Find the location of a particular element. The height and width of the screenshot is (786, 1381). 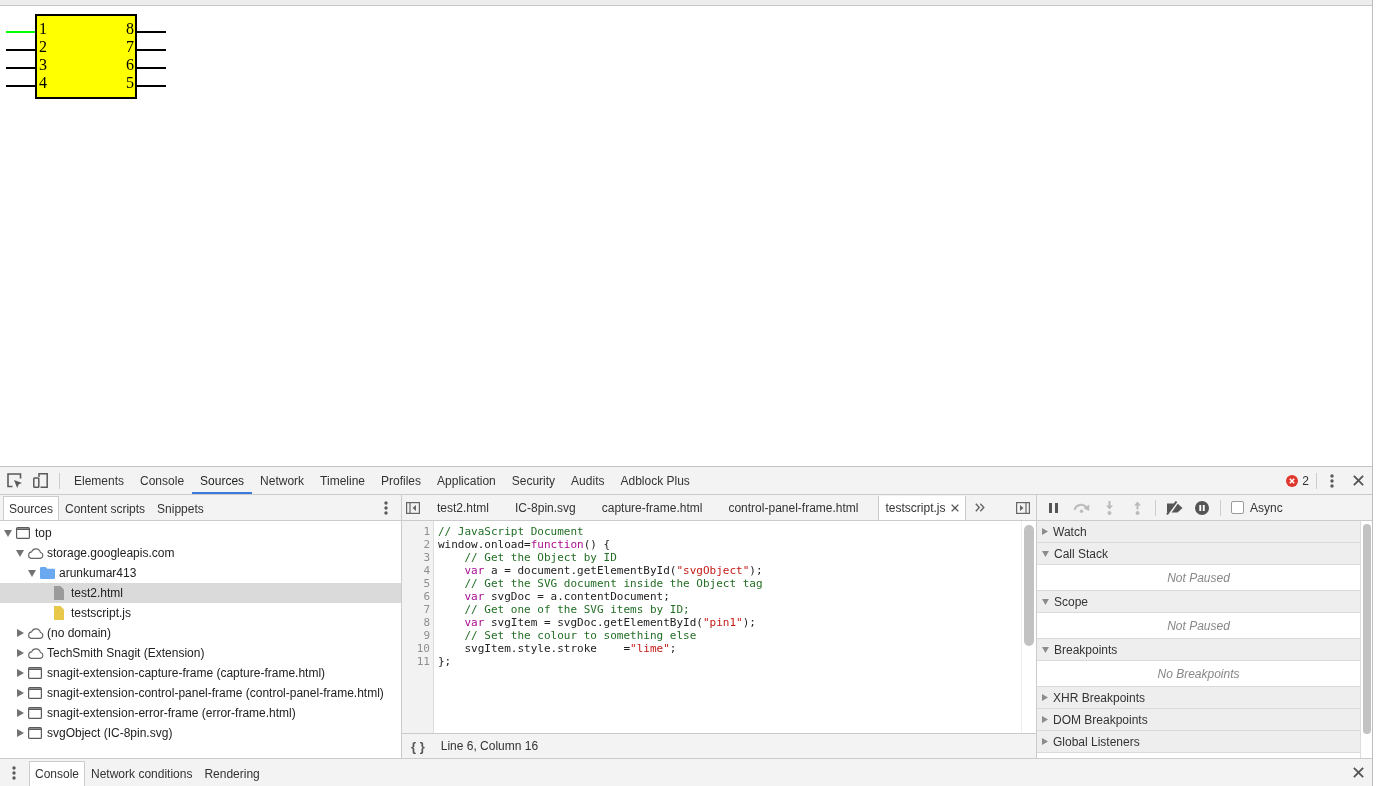

panel-tab: Profiles is located at coordinates (401, 480).